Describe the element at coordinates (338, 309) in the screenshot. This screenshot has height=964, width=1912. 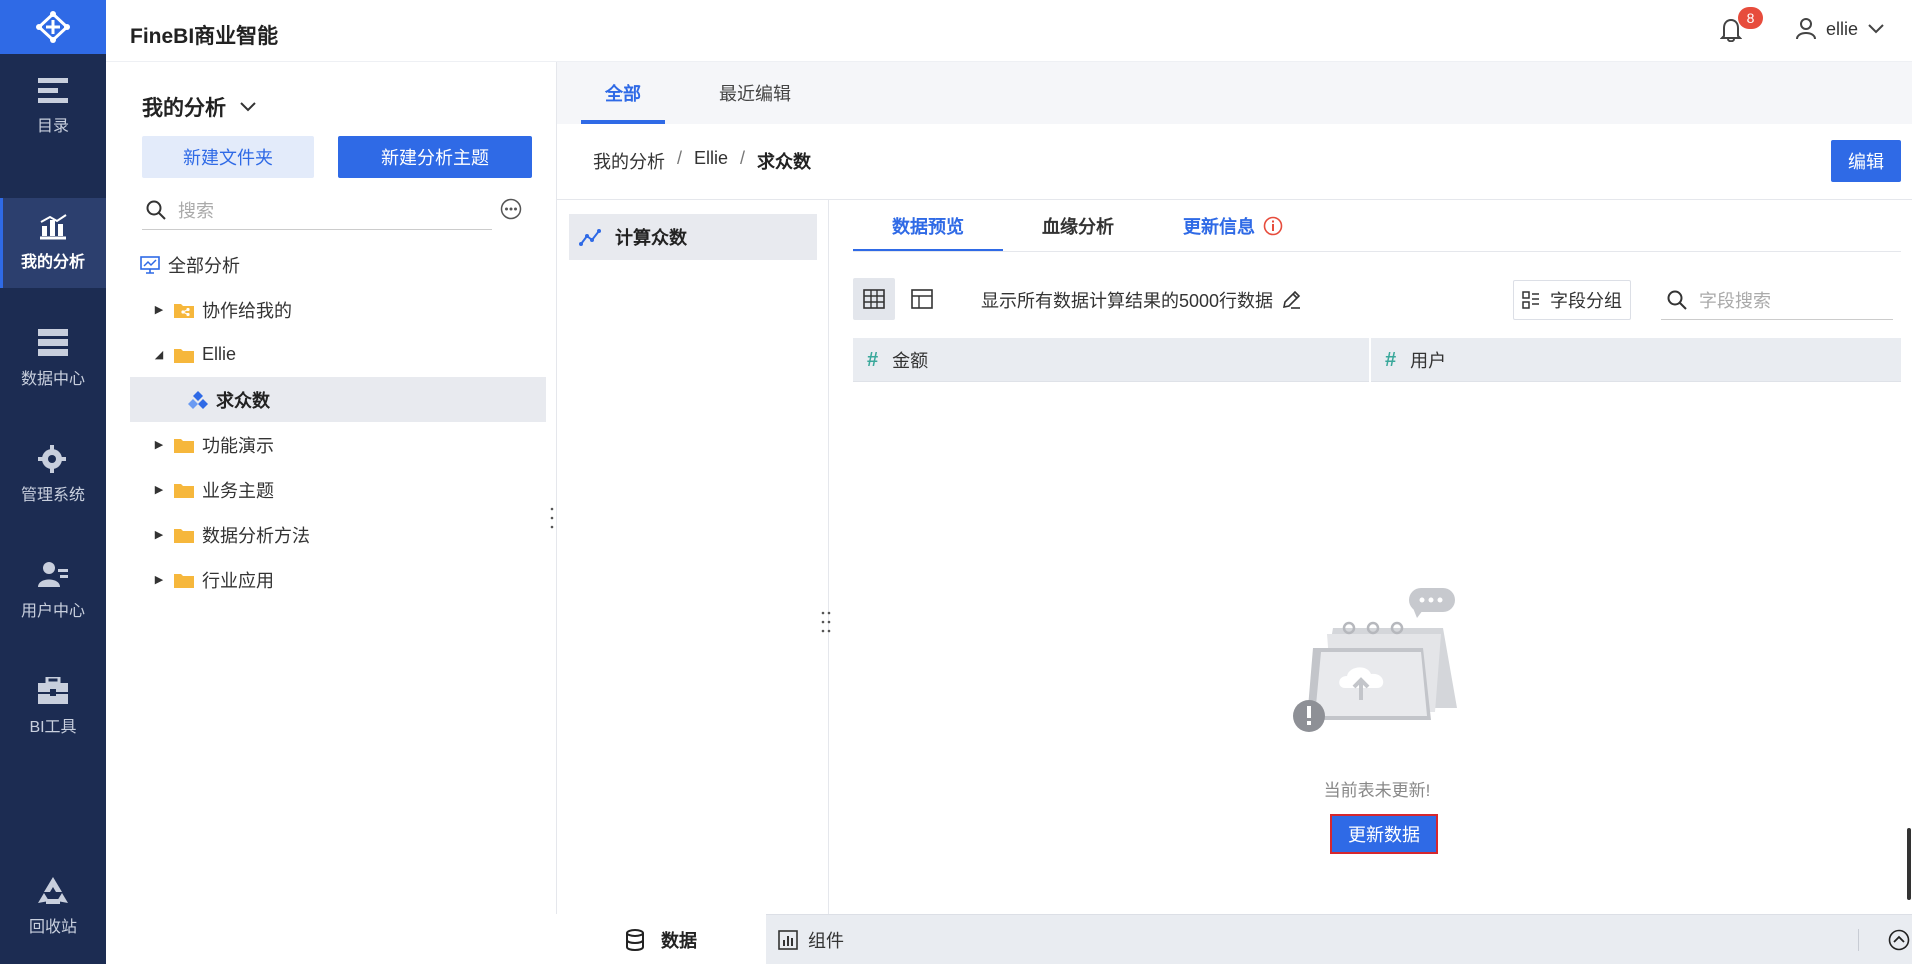
I see `tree-item-shared: ▶ 协作给我的` at that location.